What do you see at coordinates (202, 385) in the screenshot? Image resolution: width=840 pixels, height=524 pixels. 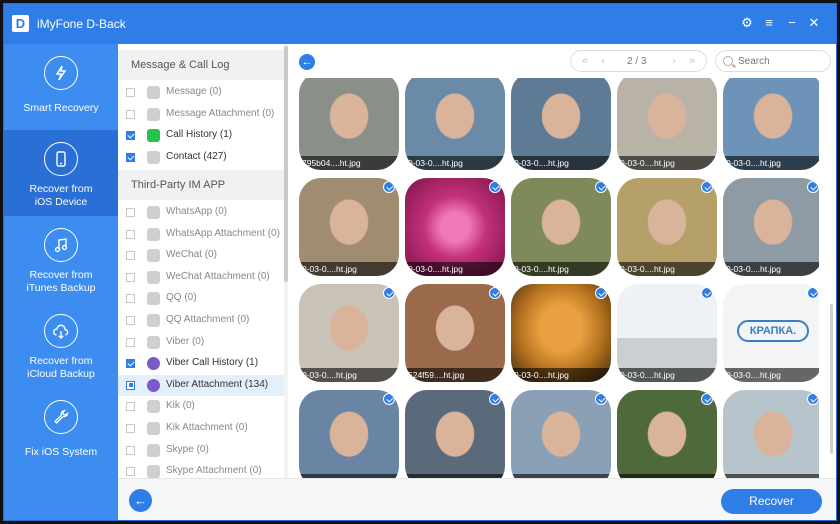 I see `category-item: Viber Attachment (134)` at bounding box center [202, 385].